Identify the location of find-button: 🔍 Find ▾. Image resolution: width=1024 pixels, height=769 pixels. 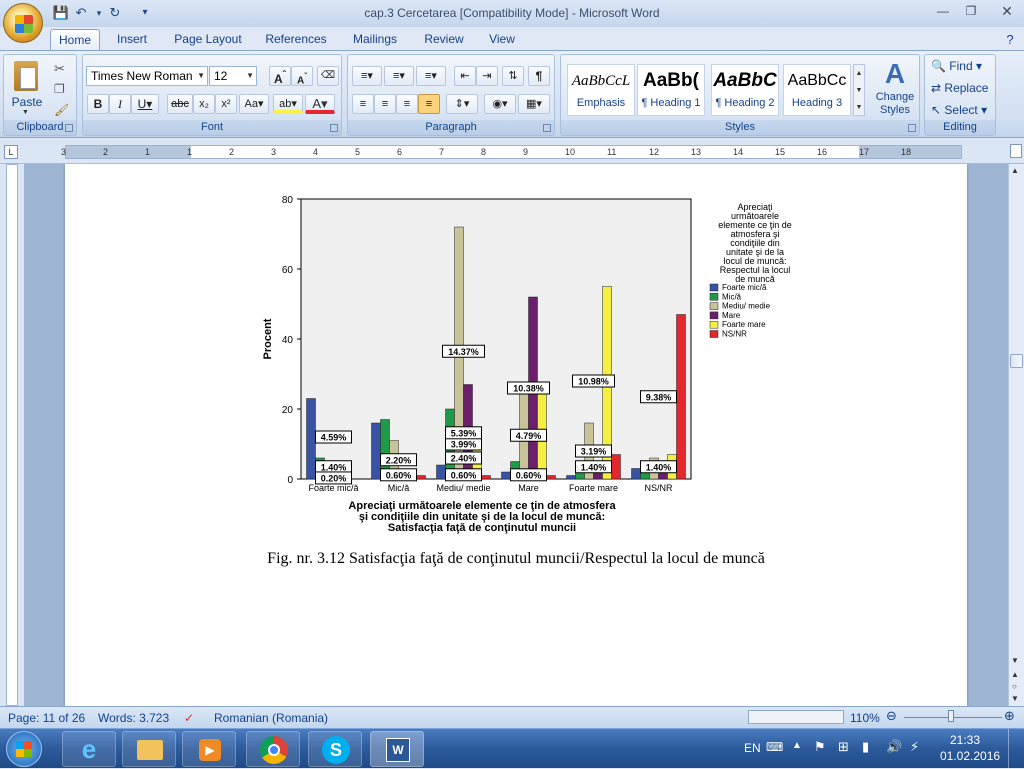
(956, 66).